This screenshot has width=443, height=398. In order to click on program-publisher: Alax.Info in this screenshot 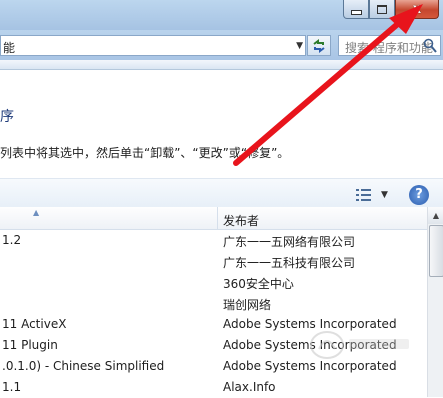, I will do `click(249, 387)`.